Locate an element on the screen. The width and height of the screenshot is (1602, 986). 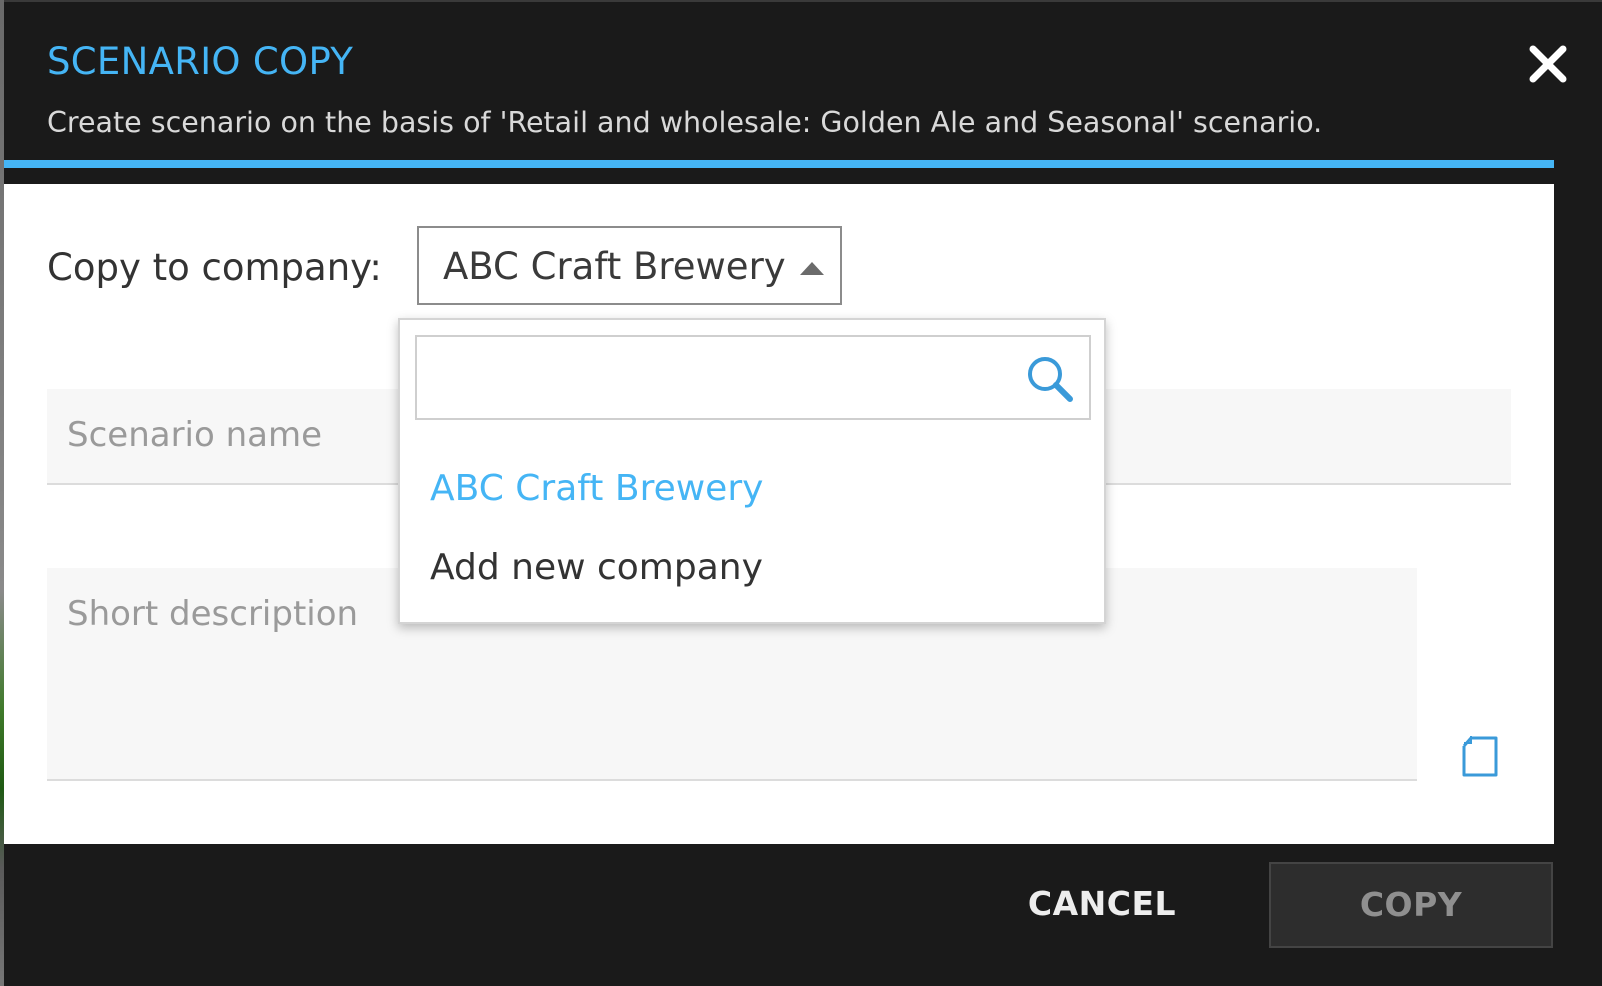
cancel-button: CANCEL is located at coordinates (1102, 905).